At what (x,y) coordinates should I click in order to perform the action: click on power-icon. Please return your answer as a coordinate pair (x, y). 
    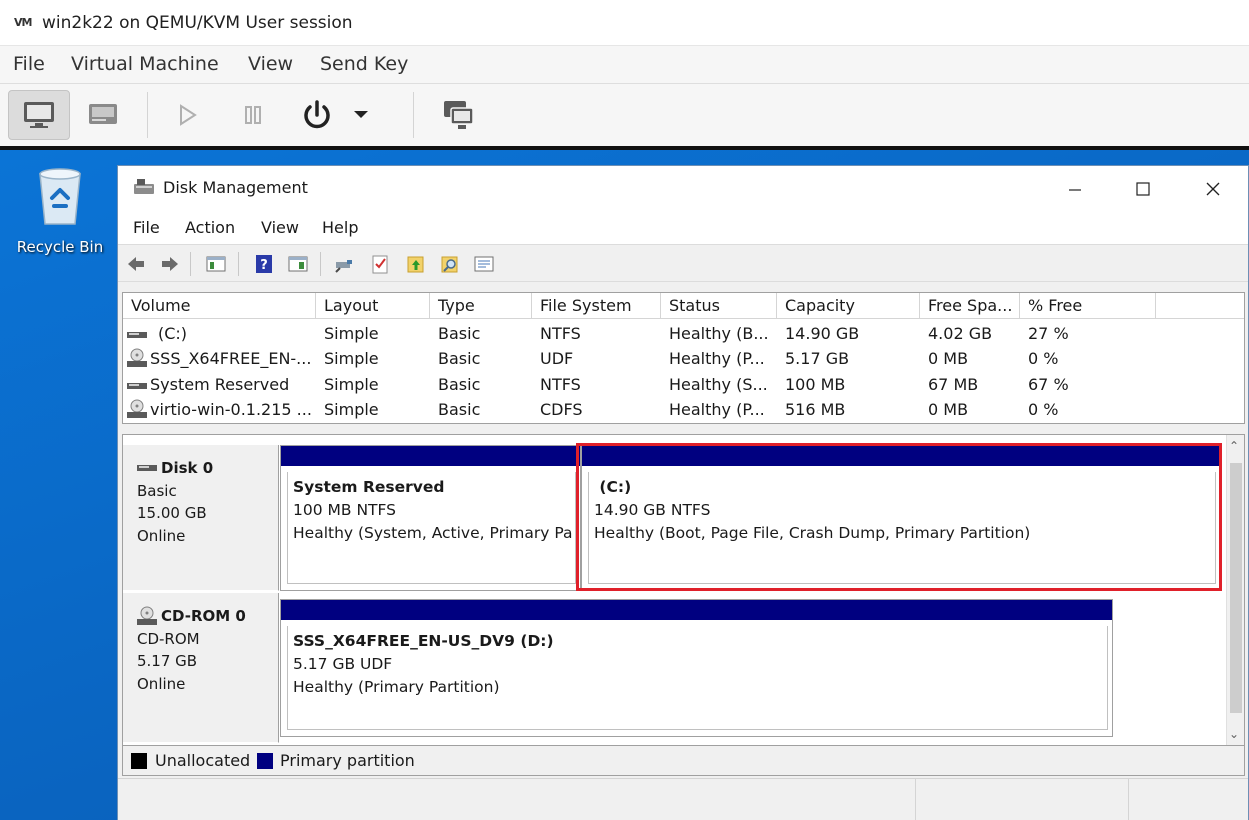
    Looking at the image, I should click on (317, 114).